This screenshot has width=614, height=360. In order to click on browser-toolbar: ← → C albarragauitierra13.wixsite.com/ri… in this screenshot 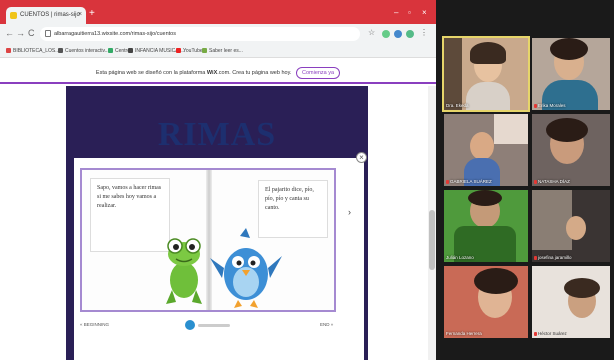, I will do `click(218, 34)`.